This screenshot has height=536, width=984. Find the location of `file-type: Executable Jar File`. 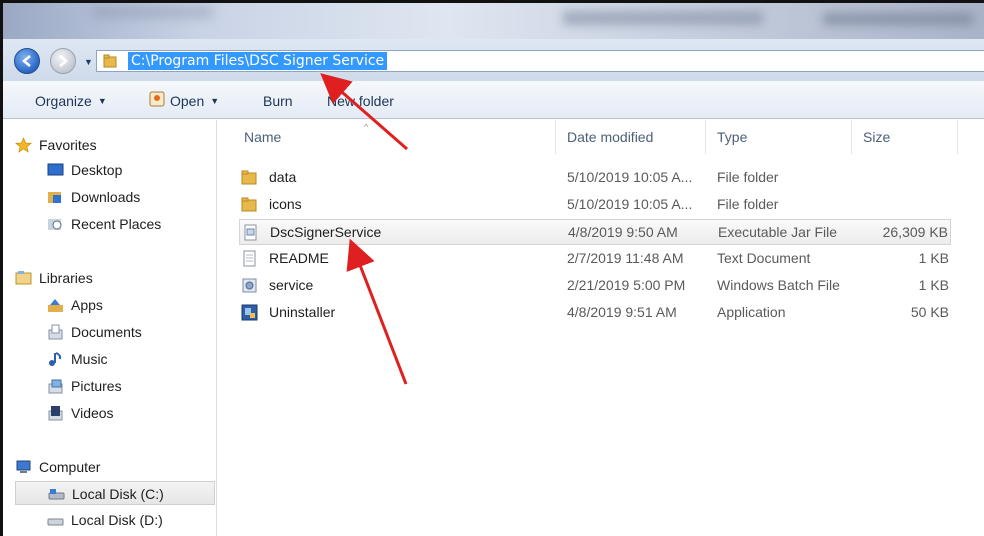

file-type: Executable Jar File is located at coordinates (778, 232).